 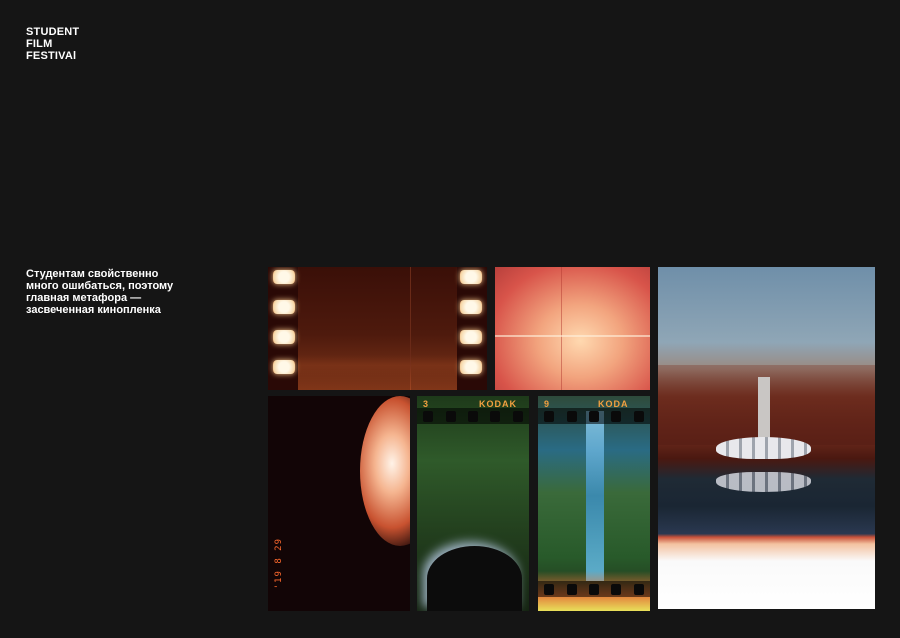 What do you see at coordinates (595, 496) in the screenshot?
I see `blue-streak` at bounding box center [595, 496].